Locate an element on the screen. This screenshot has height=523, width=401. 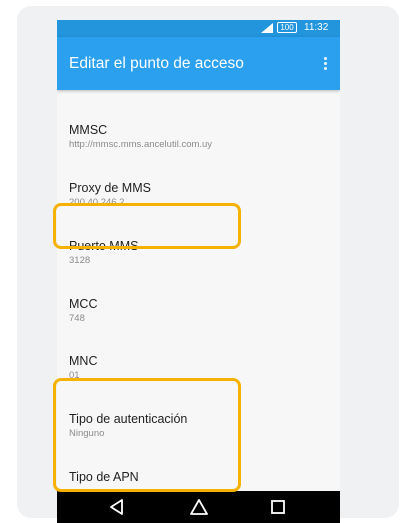
setting-mcc: MCC 748 is located at coordinates (199, 311).